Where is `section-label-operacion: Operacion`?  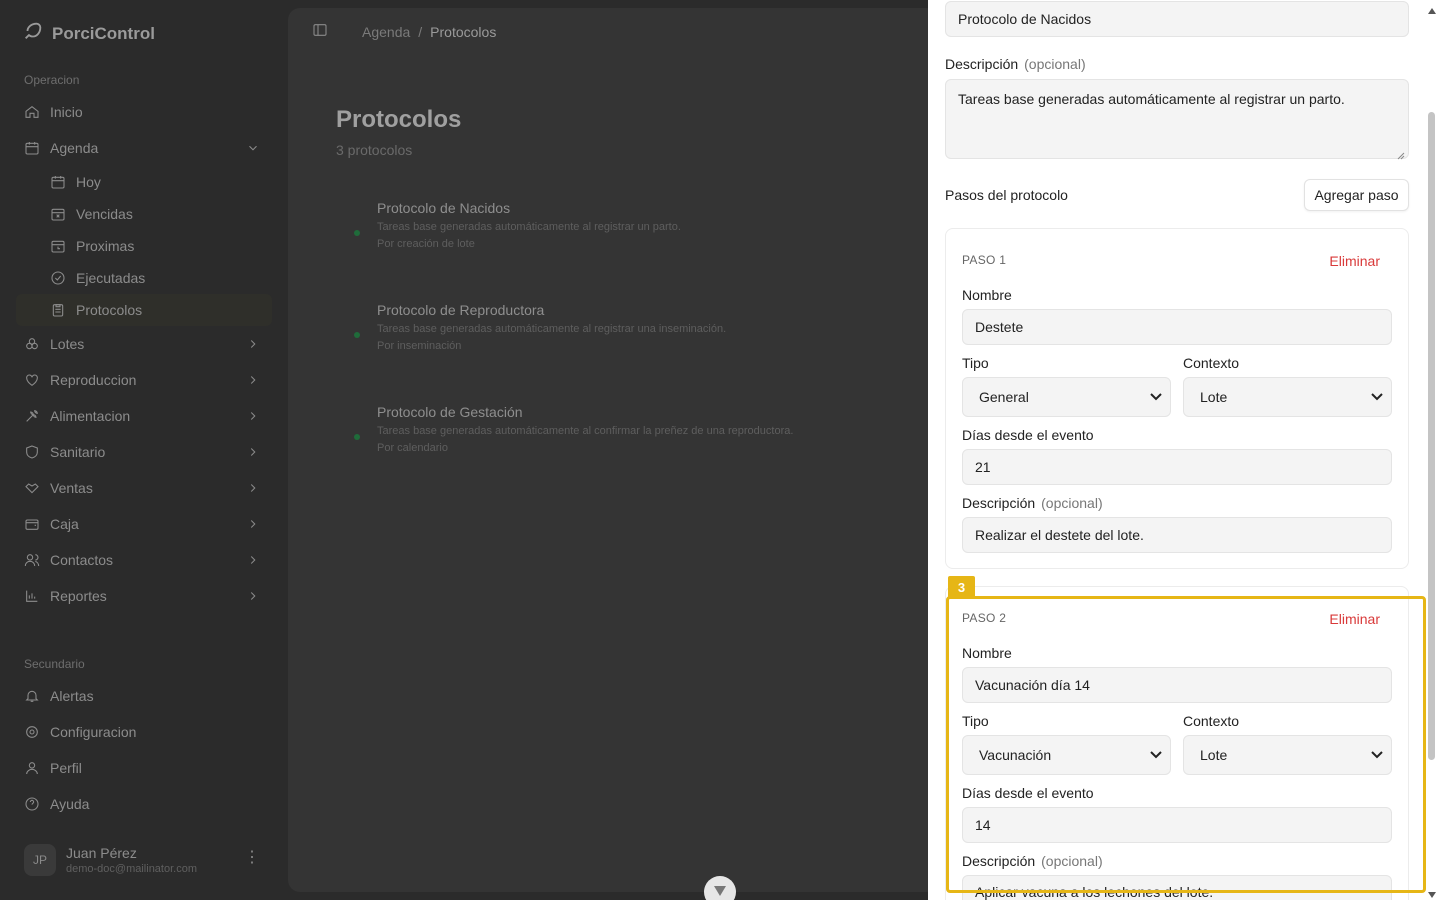 section-label-operacion: Operacion is located at coordinates (52, 80).